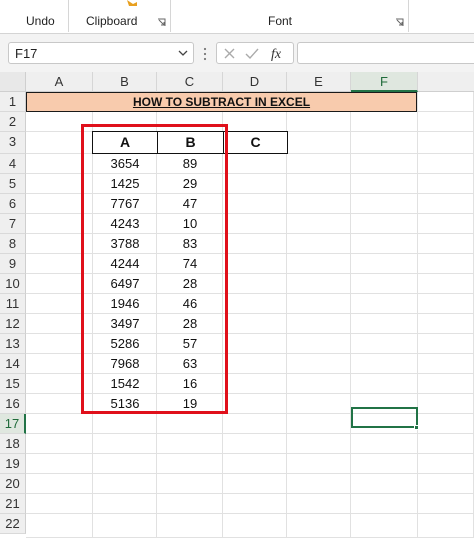 The image size is (474, 538). I want to click on value-cell-b: 16, so click(190, 384).